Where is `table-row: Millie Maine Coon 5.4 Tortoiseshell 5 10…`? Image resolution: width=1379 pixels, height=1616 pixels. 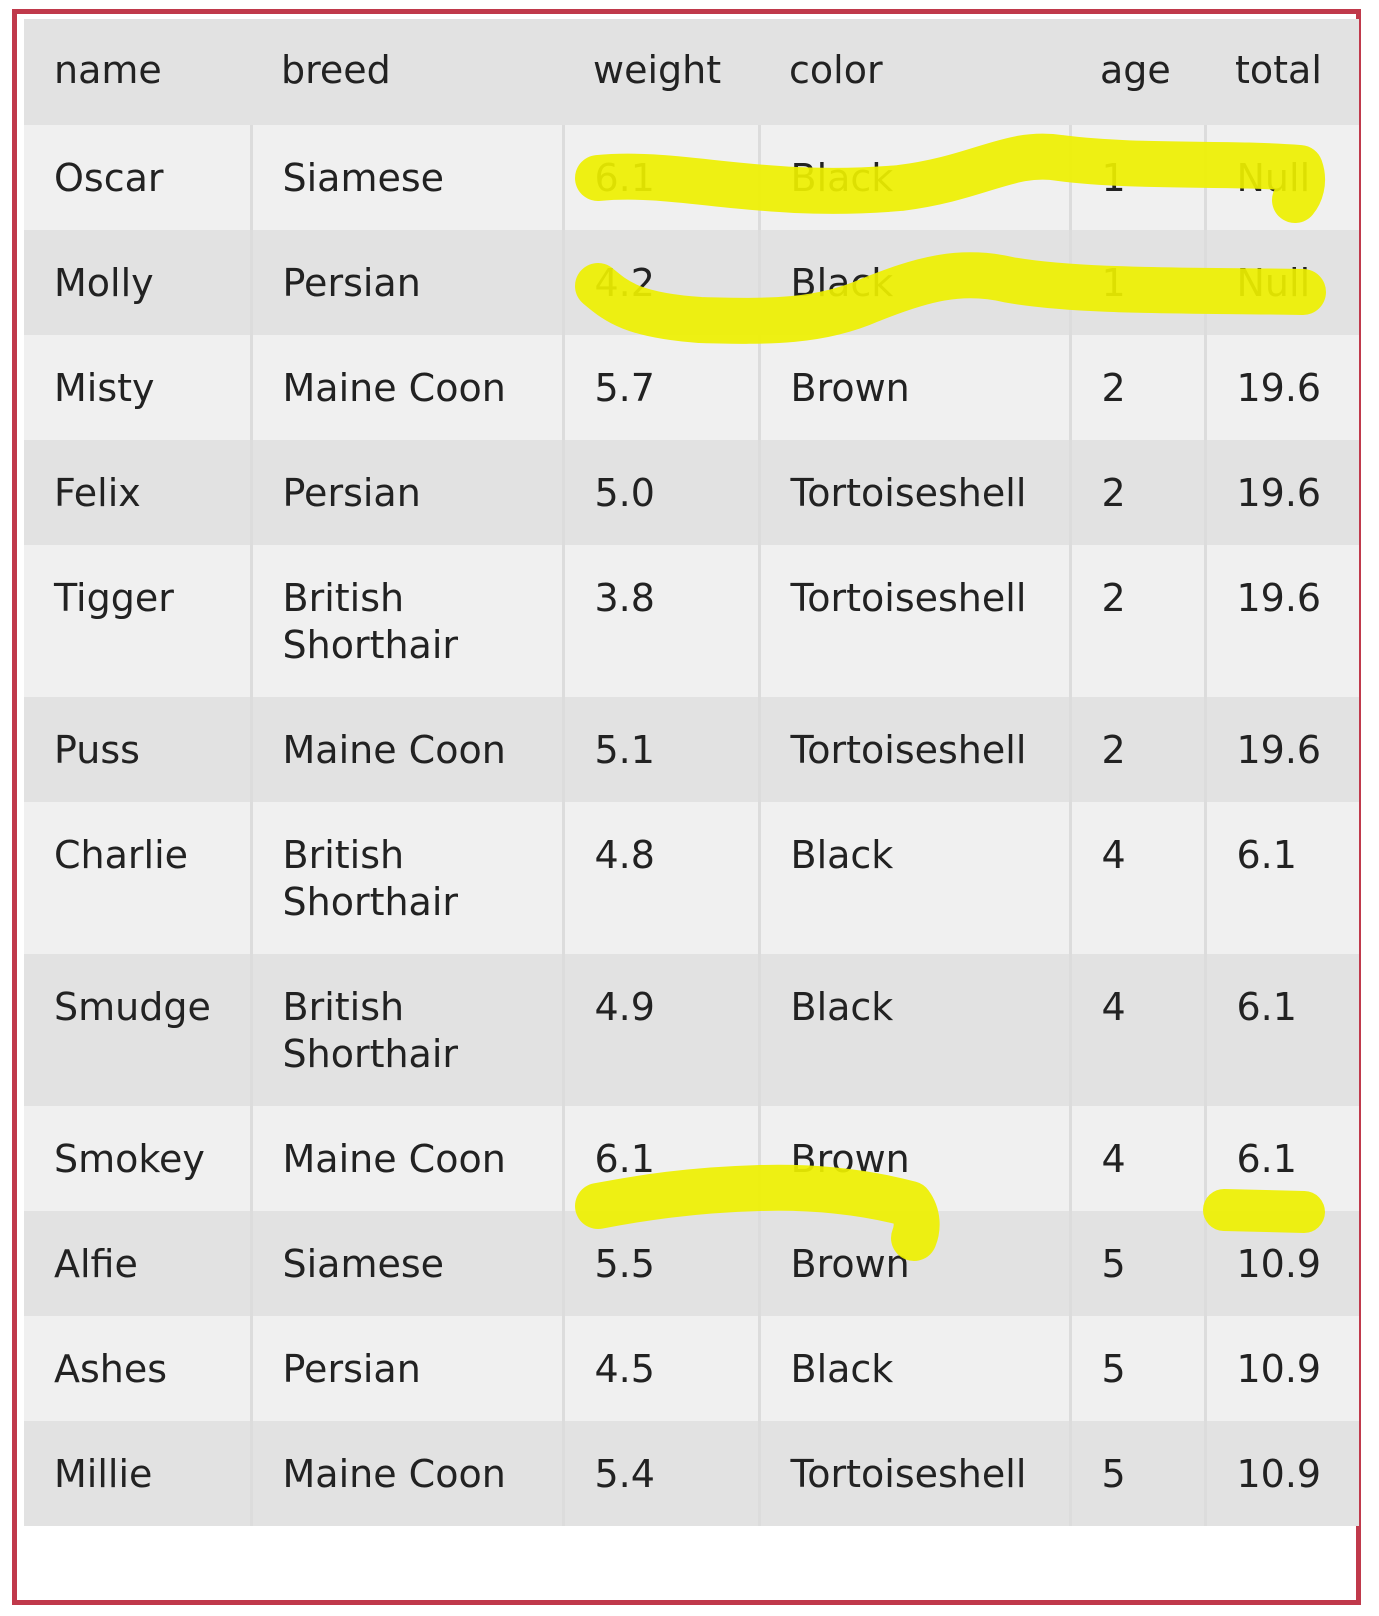 table-row: Millie Maine Coon 5.4 Tortoiseshell 5 10… is located at coordinates (691, 1473).